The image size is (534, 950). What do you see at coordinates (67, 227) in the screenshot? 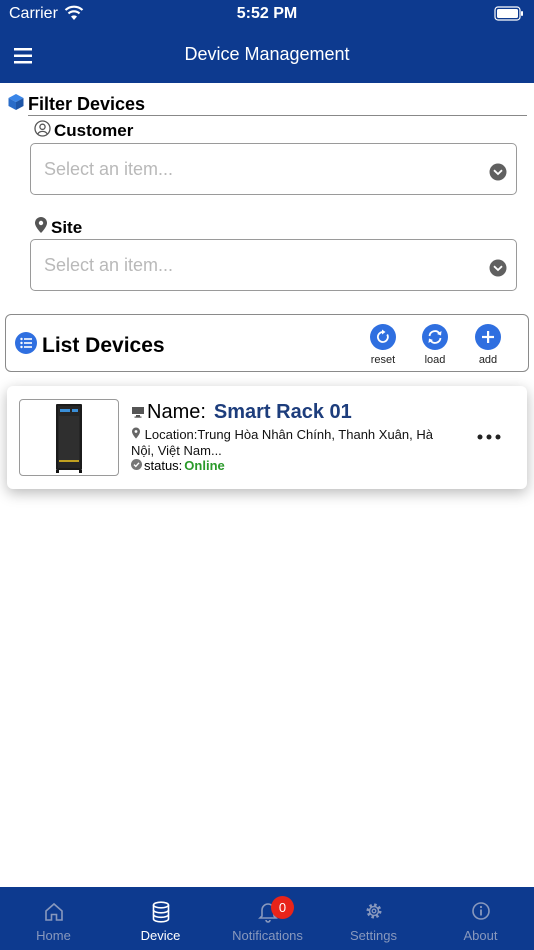
I see `site-label-text: Site` at bounding box center [67, 227].